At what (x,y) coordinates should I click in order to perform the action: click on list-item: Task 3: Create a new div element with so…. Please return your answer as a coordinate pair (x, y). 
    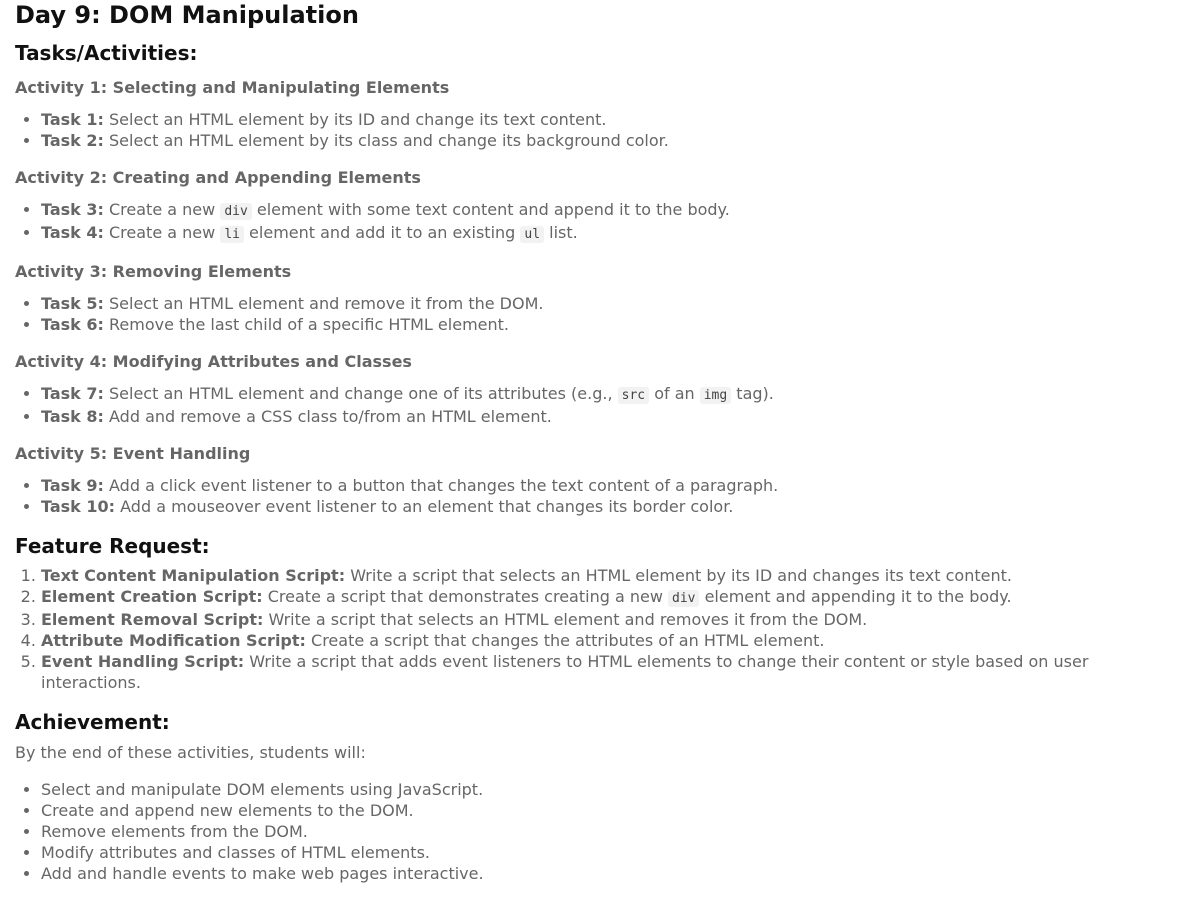
    Looking at the image, I should click on (614, 210).